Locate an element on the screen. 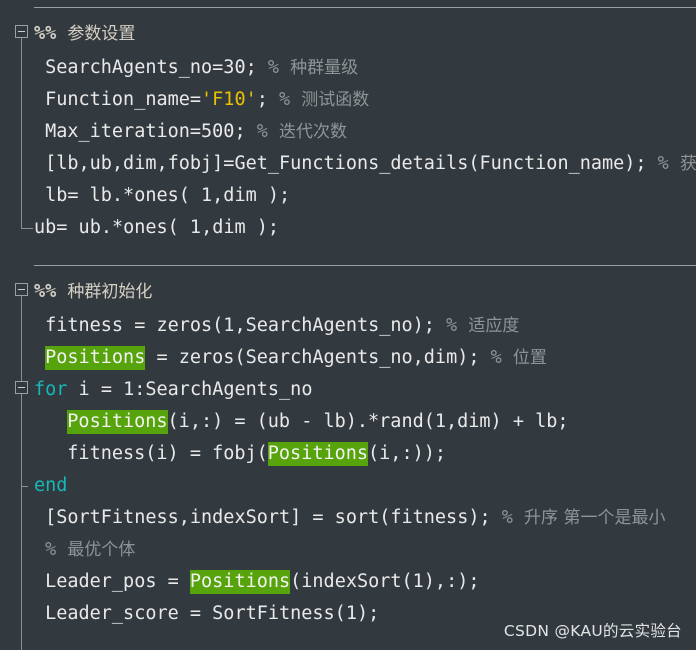  code-token: lb= lb.*ones( 1,dim ); is located at coordinates (168, 195).